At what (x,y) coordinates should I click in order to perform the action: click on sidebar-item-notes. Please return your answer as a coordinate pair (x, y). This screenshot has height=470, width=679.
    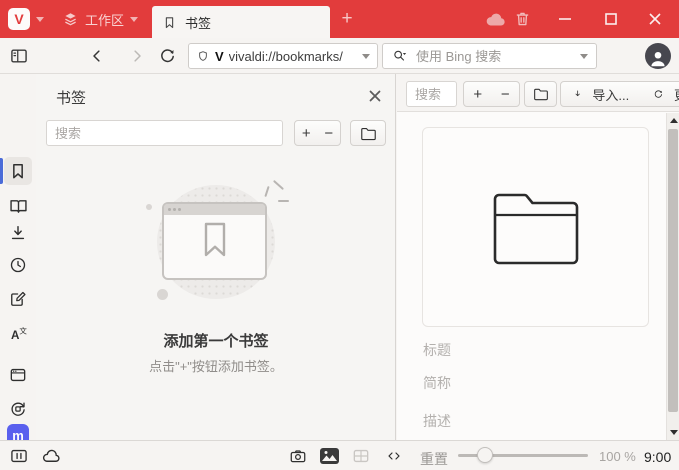
    Looking at the image, I should click on (18, 299).